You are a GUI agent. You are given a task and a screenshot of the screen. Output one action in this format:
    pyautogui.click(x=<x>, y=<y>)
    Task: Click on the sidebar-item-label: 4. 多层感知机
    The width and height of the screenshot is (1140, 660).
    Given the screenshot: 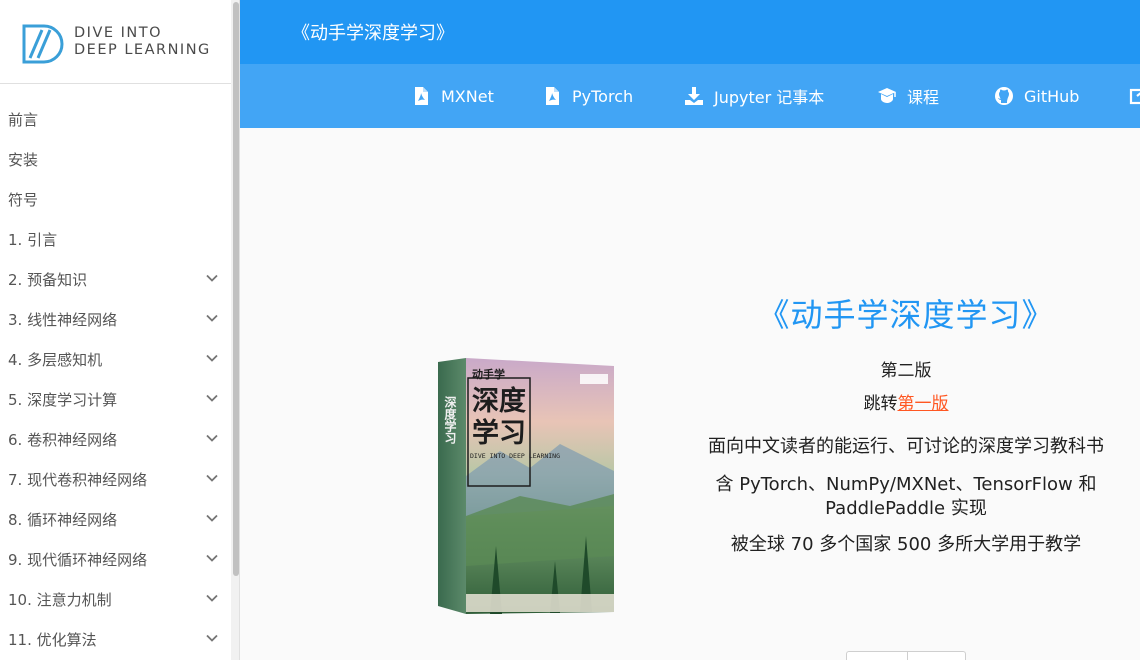 What is the action you would take?
    pyautogui.click(x=55, y=359)
    